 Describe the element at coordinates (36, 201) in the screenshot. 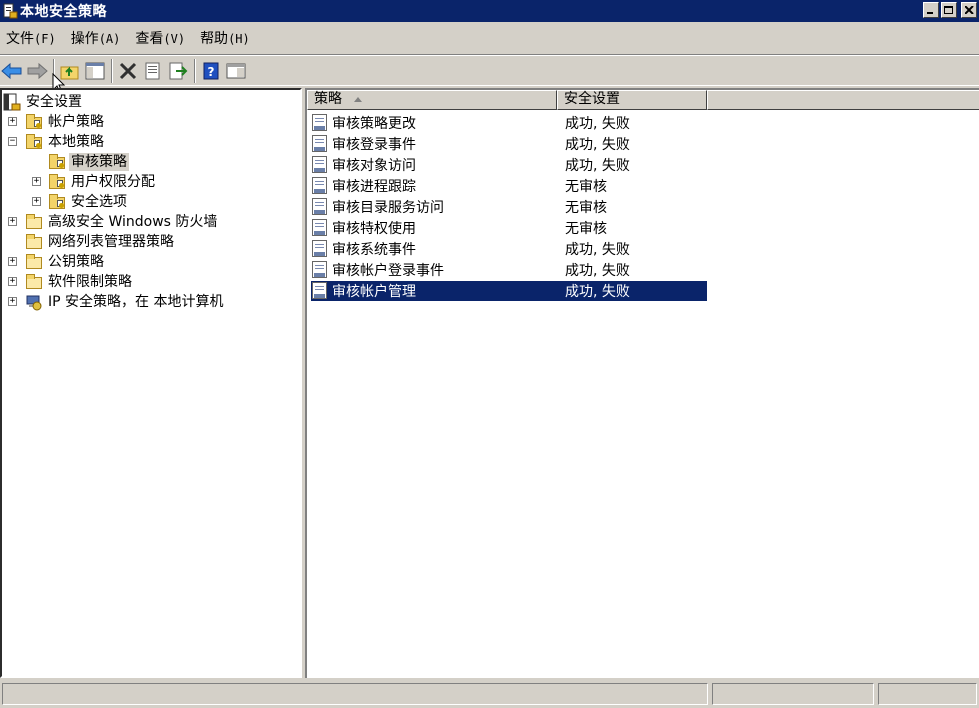

I see `expand-security-options: +` at that location.